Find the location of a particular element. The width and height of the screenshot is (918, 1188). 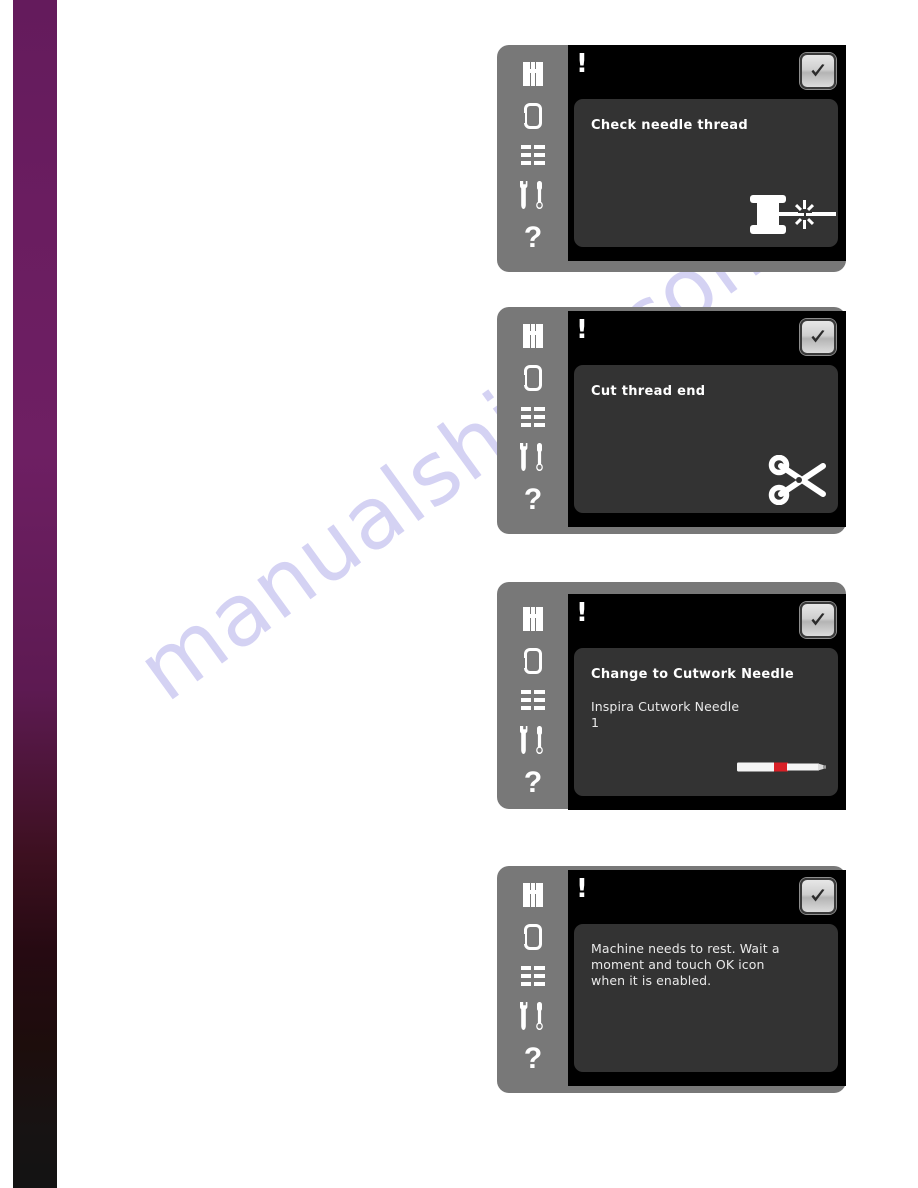

message-body: Inspira Cutwork Needle 1 is located at coordinates (665, 714).